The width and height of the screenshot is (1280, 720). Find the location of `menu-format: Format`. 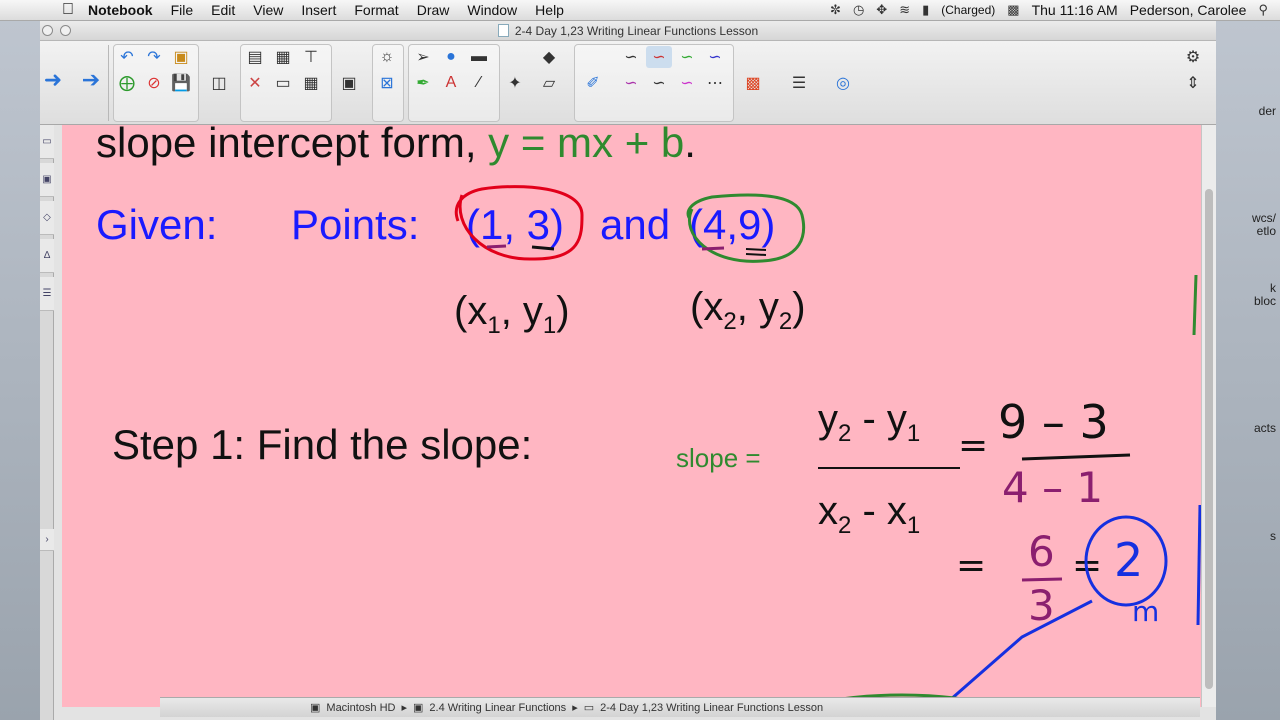

menu-format: Format is located at coordinates (376, 10).